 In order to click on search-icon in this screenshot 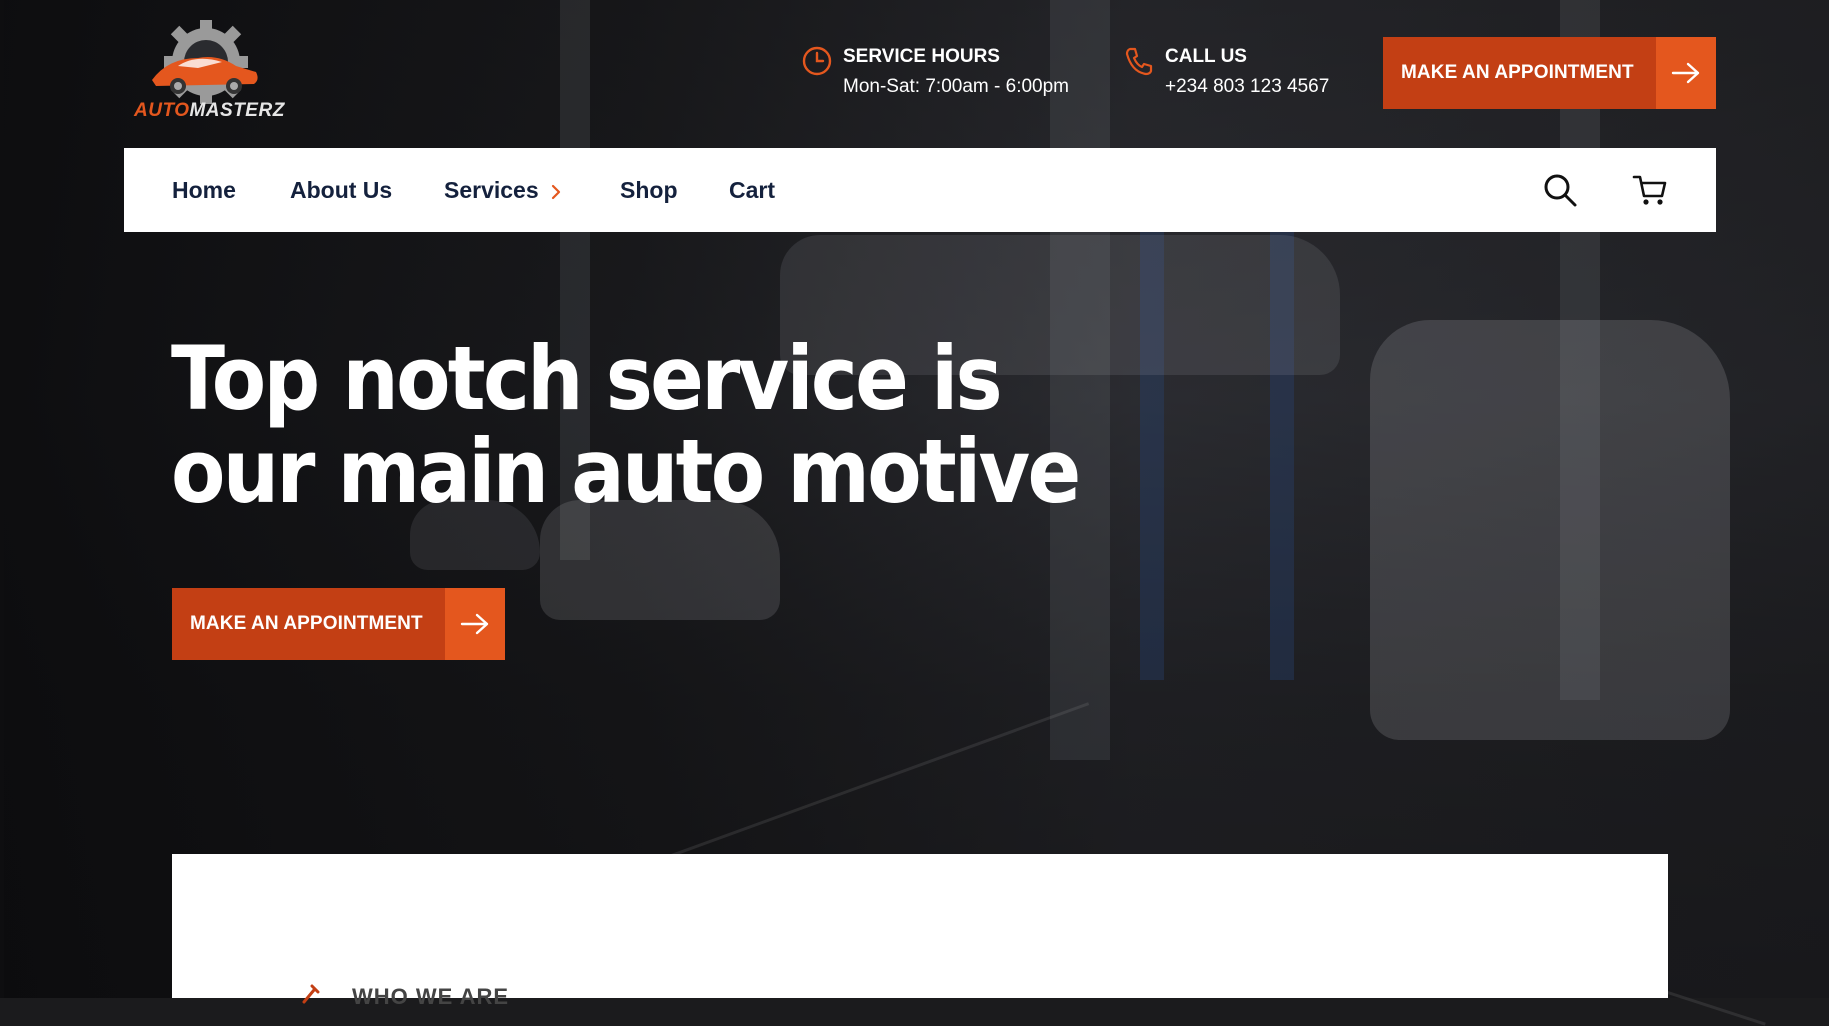, I will do `click(1560, 190)`.